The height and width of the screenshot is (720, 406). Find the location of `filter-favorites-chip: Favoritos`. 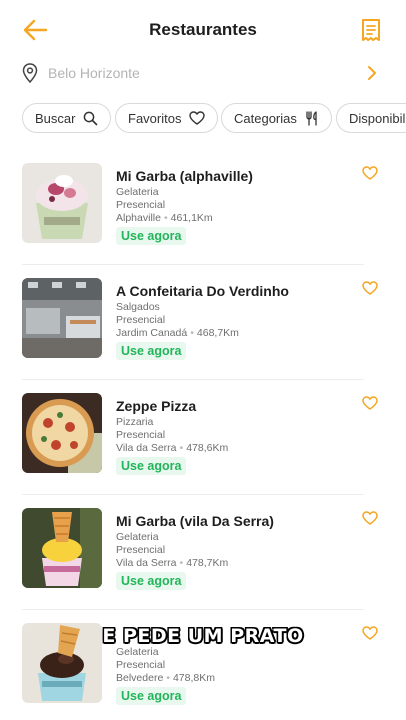

filter-favorites-chip: Favoritos is located at coordinates (167, 118).